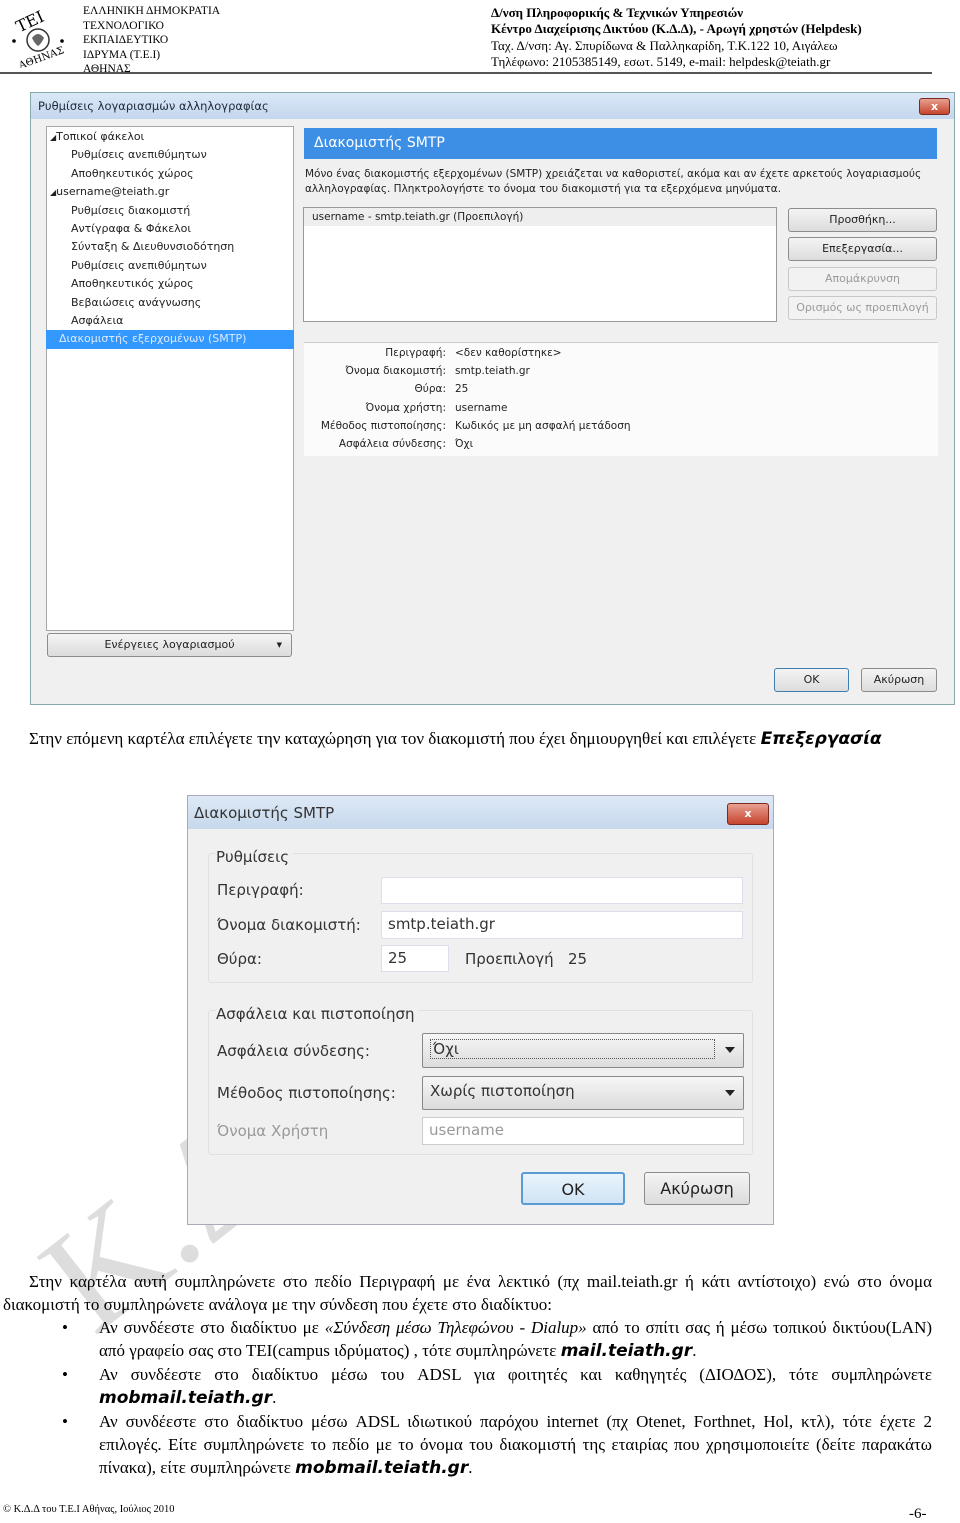 Image resolution: width=960 pixels, height=1523 pixels. Describe the element at coordinates (289, 925) in the screenshot. I see `server-name-label: Όνομα διακομιστή:` at that location.